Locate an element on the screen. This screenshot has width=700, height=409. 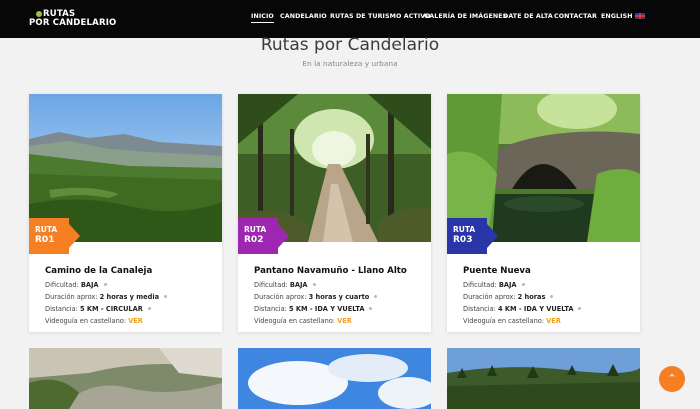
route-card-r06 is located at coordinates (543, 378).